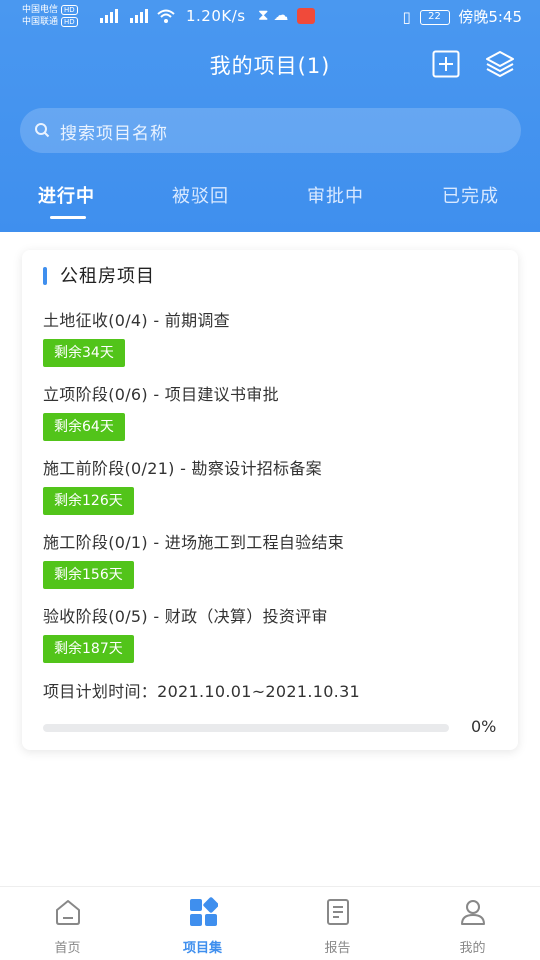  Describe the element at coordinates (335, 195) in the screenshot. I see `tab-pending-approval: 审批中` at that location.